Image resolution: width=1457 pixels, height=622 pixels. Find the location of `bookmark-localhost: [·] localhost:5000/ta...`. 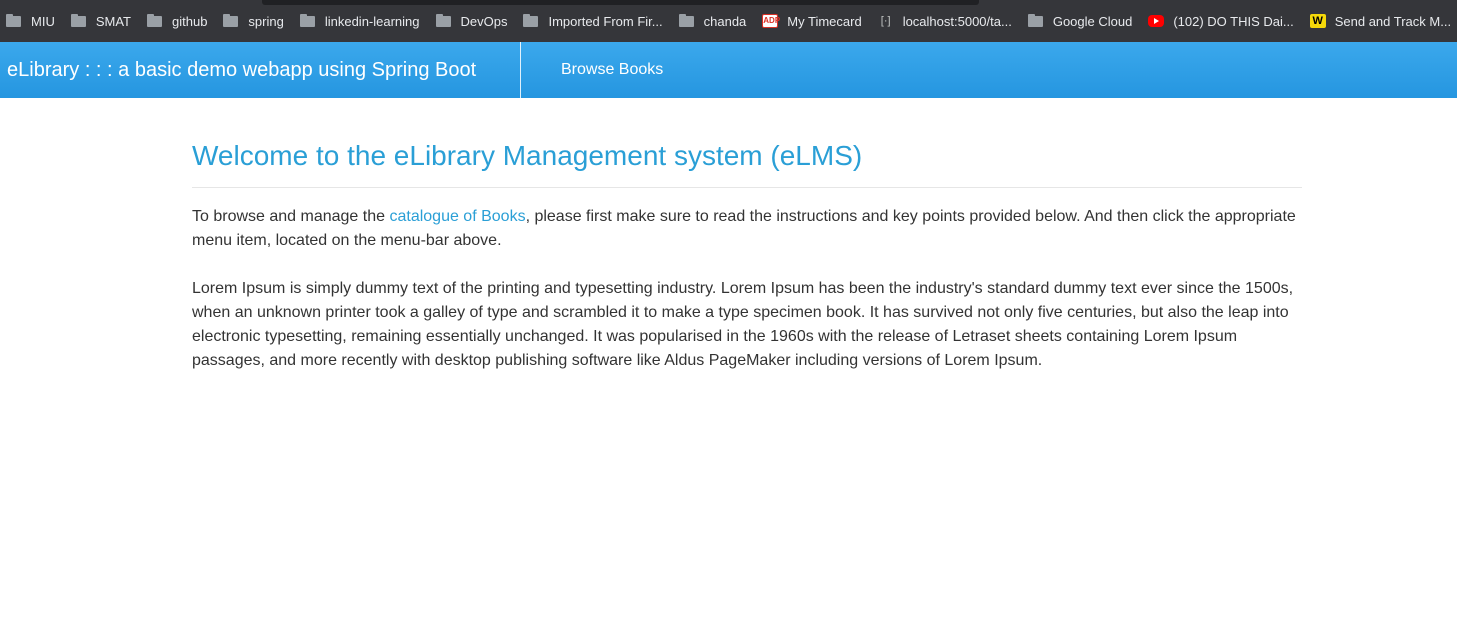

bookmark-localhost: [·] localhost:5000/ta... is located at coordinates (942, 21).